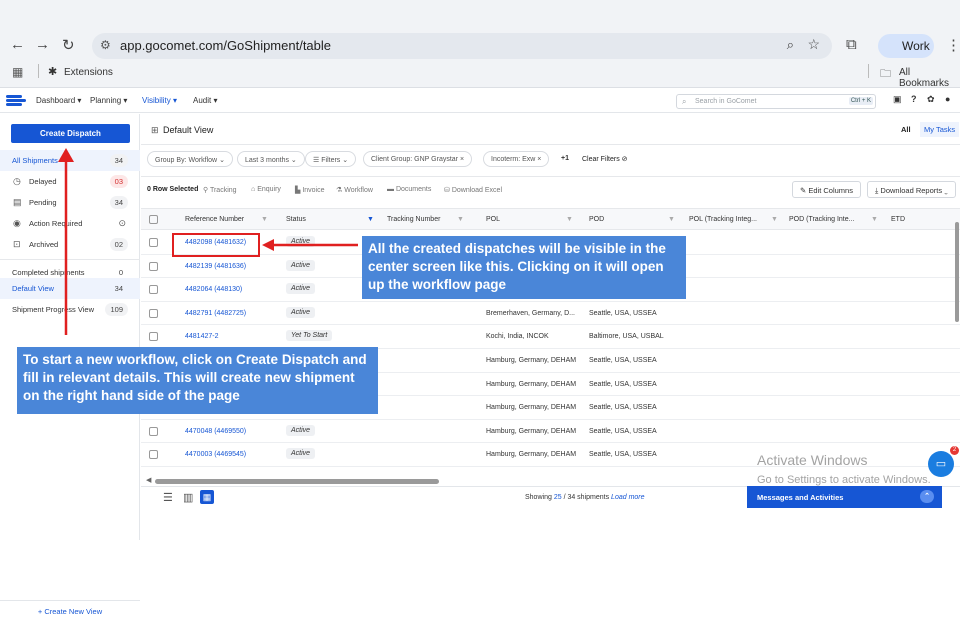 The height and width of the screenshot is (623, 960). I want to click on reference-number-link: 4470003 (4469545), so click(215, 454).